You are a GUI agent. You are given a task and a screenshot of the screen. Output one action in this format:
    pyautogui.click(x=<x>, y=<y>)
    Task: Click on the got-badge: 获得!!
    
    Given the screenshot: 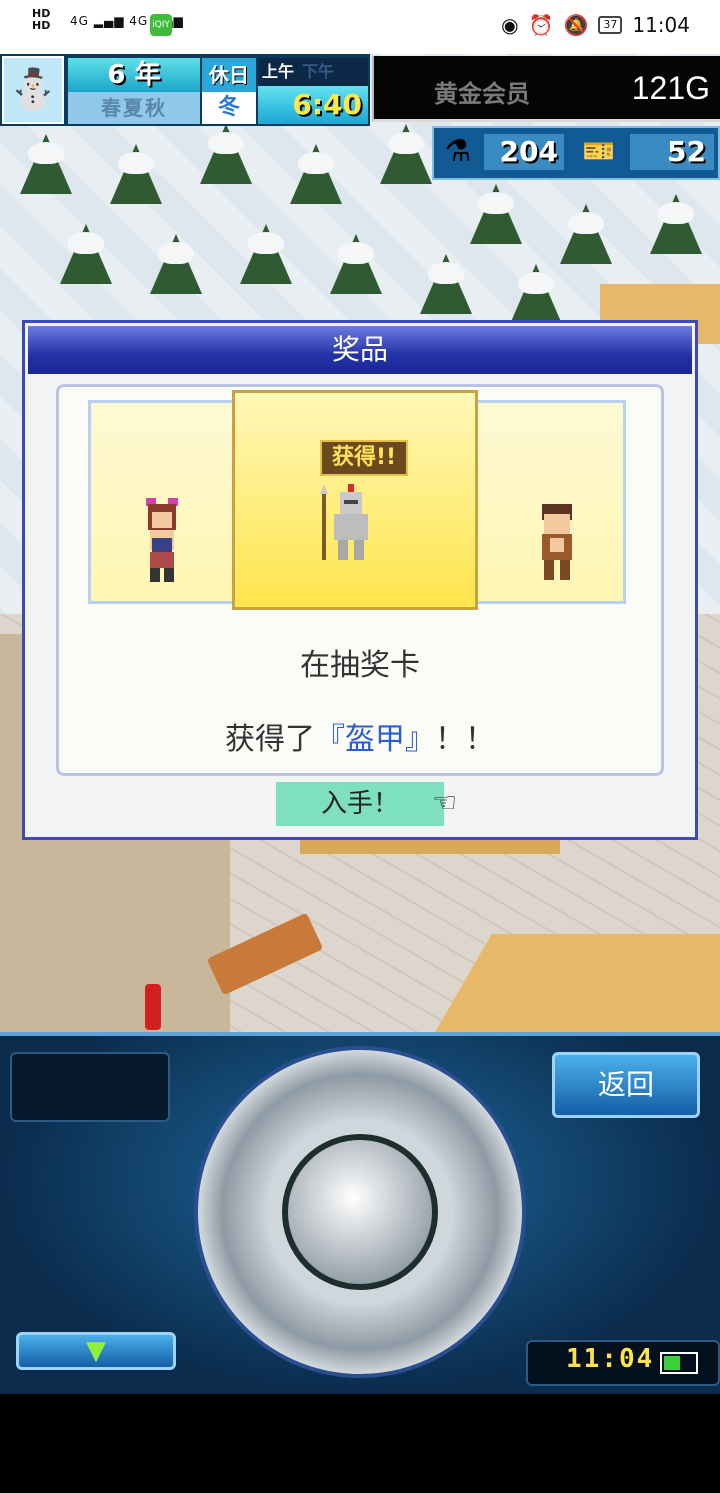 What is the action you would take?
    pyautogui.click(x=364, y=458)
    